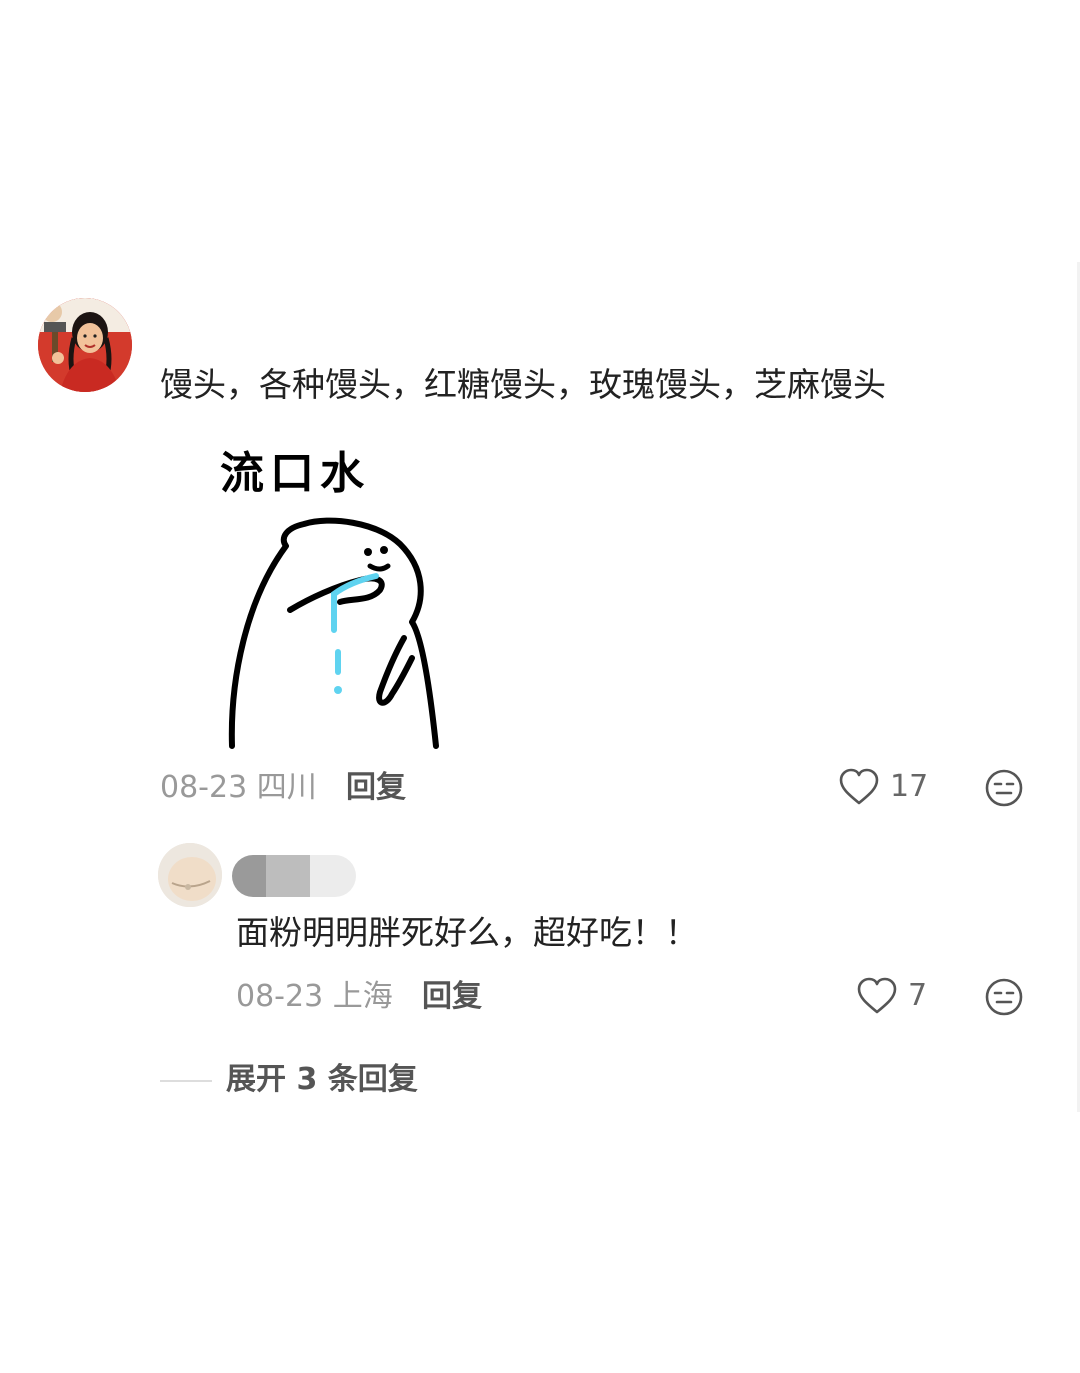 This screenshot has height=1373, width=1080. Describe the element at coordinates (280, 996) in the screenshot. I see `reply-date: 08-23` at that location.